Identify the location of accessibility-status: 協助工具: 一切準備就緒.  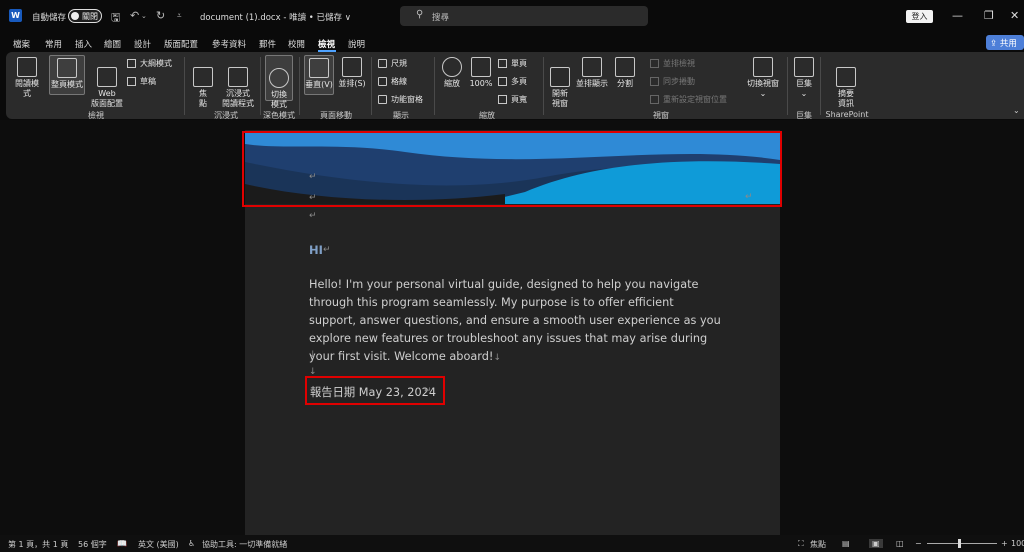
(244, 544).